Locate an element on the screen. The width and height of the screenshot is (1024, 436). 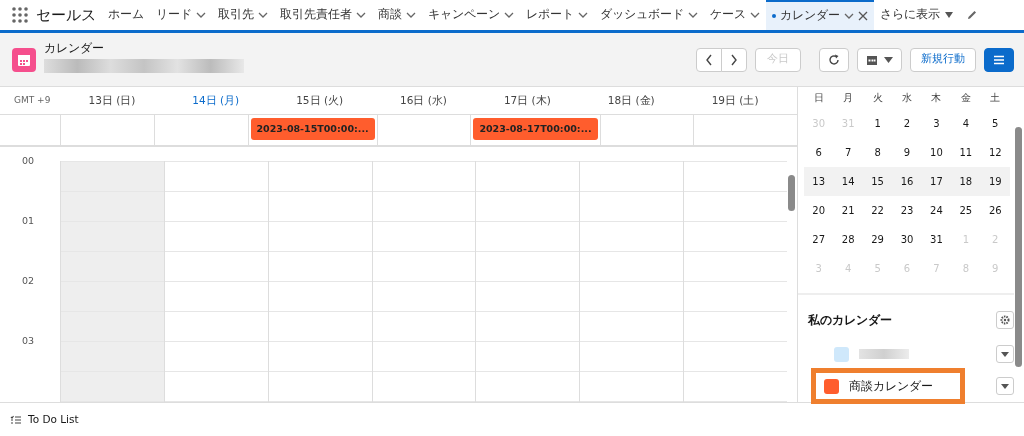
calendar-day: 24 is located at coordinates (936, 210).